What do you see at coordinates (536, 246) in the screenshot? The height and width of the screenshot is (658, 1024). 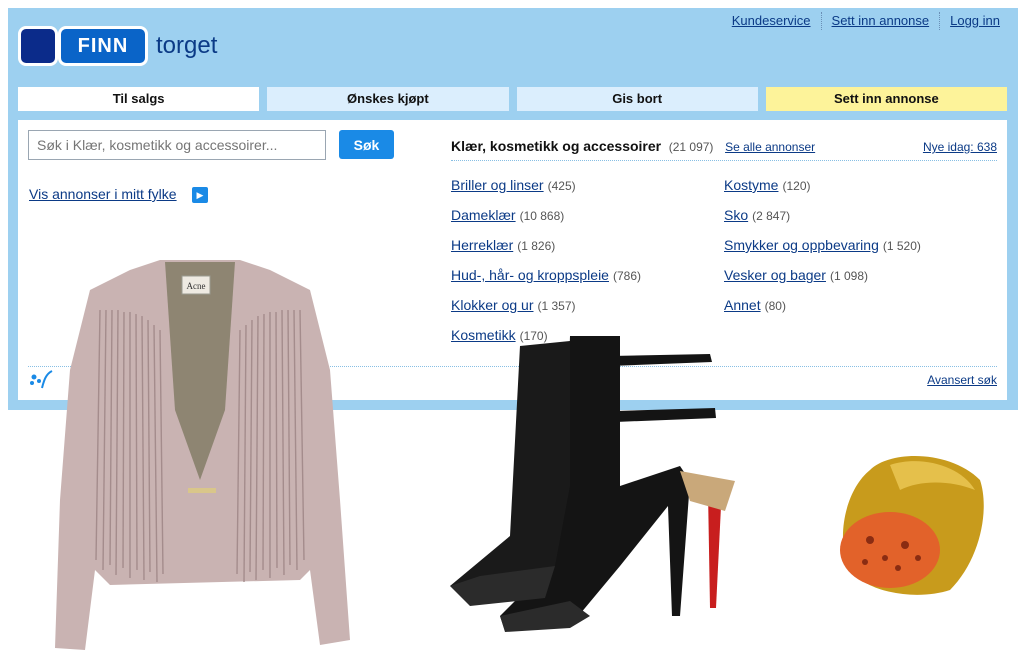 I see `subcategory-count: (1 826)` at bounding box center [536, 246].